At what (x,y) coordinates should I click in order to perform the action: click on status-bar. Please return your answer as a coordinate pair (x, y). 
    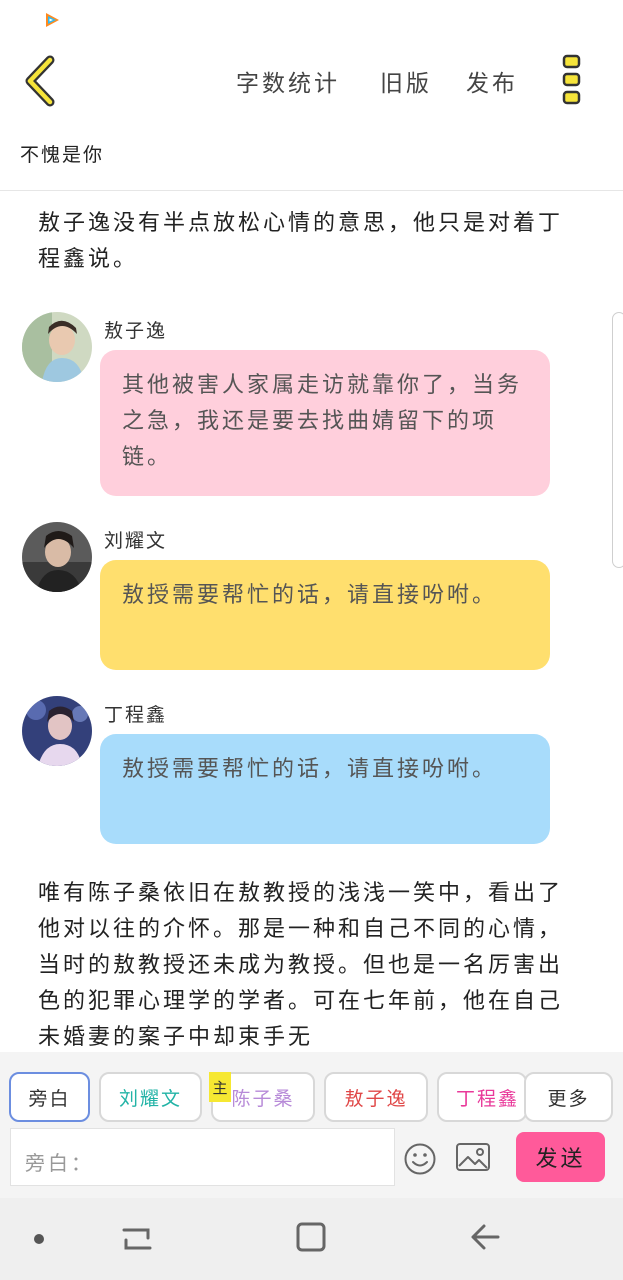
    Looking at the image, I should click on (311, 21).